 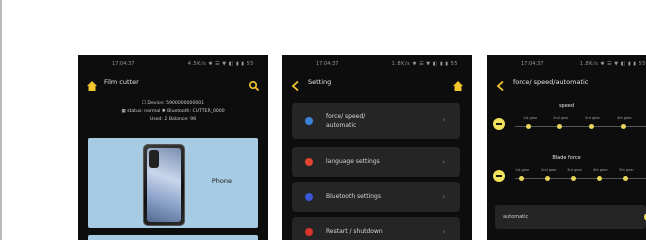 What do you see at coordinates (569, 124) in the screenshot?
I see `speed-slider: 1st gear 2nd gear 3rd gear 4th gear` at bounding box center [569, 124].